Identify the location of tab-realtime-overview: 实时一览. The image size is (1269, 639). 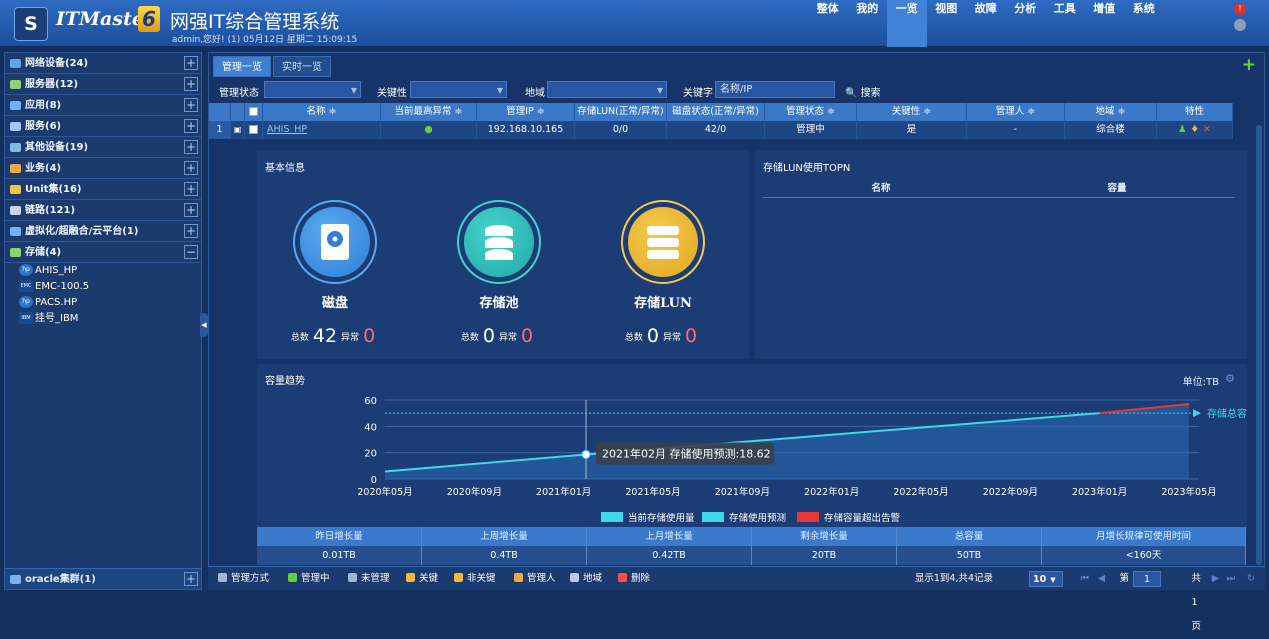
(302, 66).